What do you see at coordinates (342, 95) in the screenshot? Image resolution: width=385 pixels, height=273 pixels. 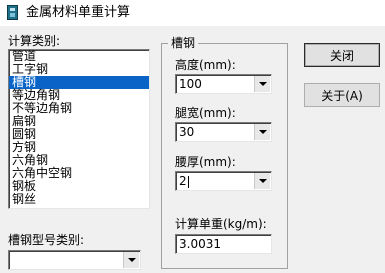 I see `about-button: 关于(A)` at bounding box center [342, 95].